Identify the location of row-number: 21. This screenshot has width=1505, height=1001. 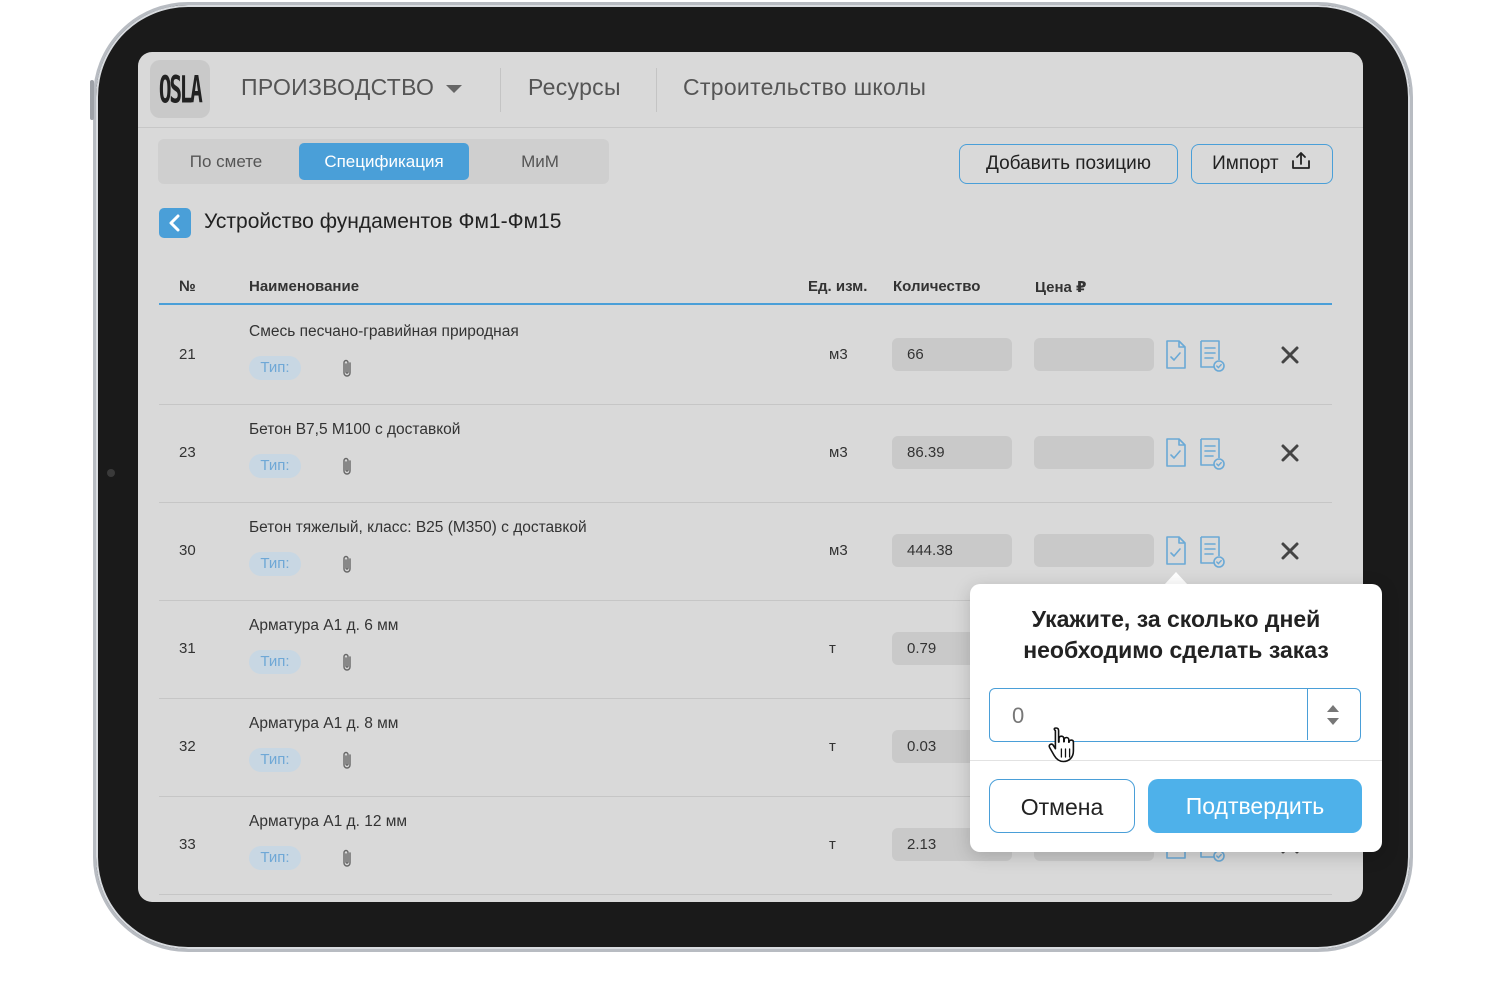
(187, 354).